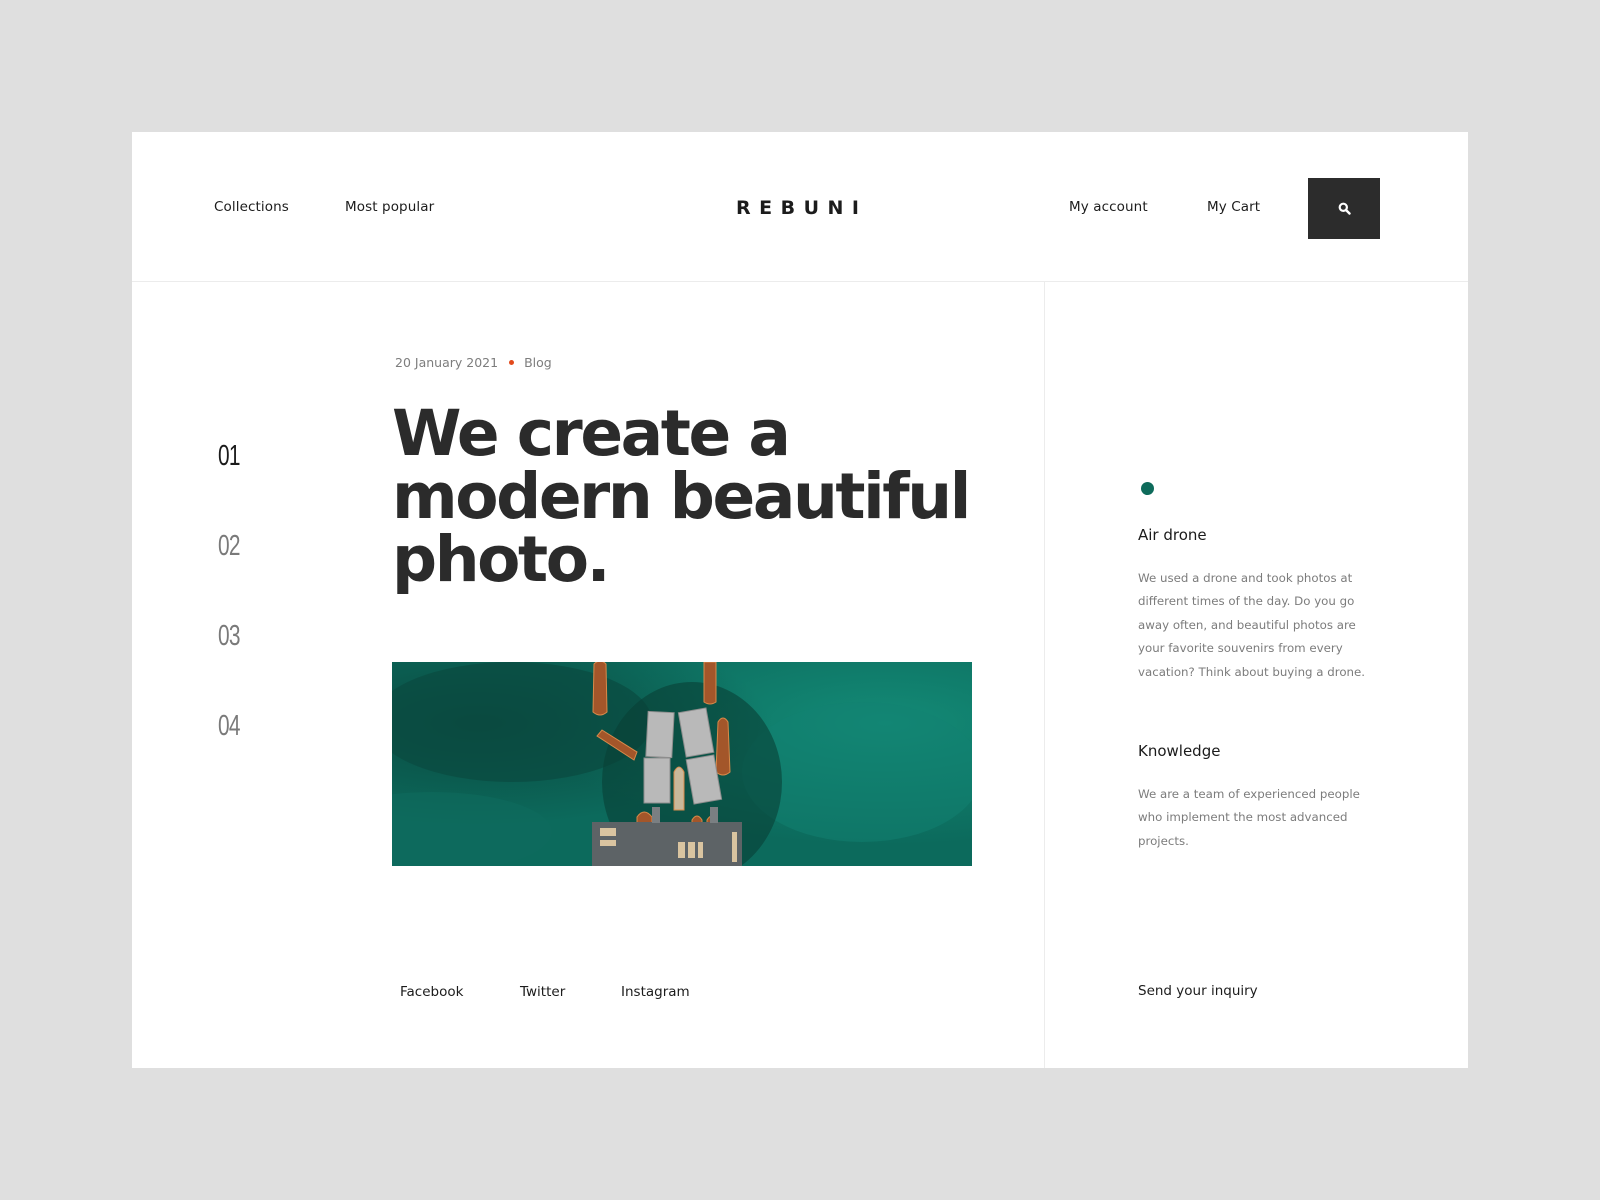 This screenshot has height=1200, width=1600. Describe the element at coordinates (1044, 675) in the screenshot. I see `column-divider` at that location.